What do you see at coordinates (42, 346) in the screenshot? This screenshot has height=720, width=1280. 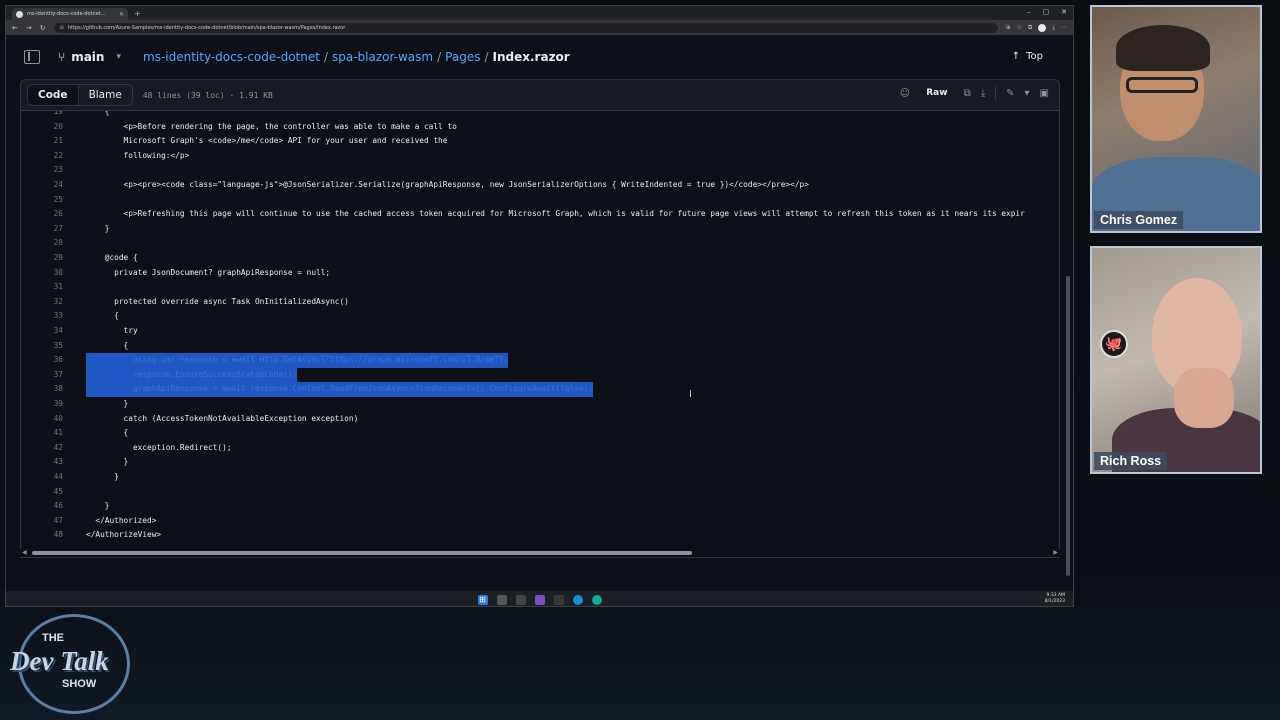 I see `line-number: 35` at bounding box center [42, 346].